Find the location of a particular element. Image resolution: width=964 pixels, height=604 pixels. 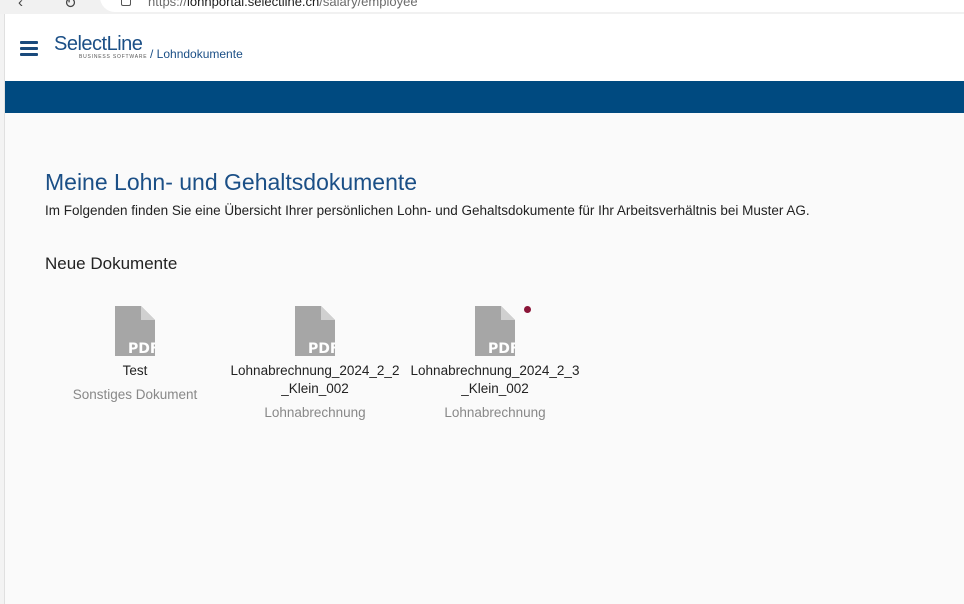

section-title-new-documents: Neue Dokumente is located at coordinates (111, 263).